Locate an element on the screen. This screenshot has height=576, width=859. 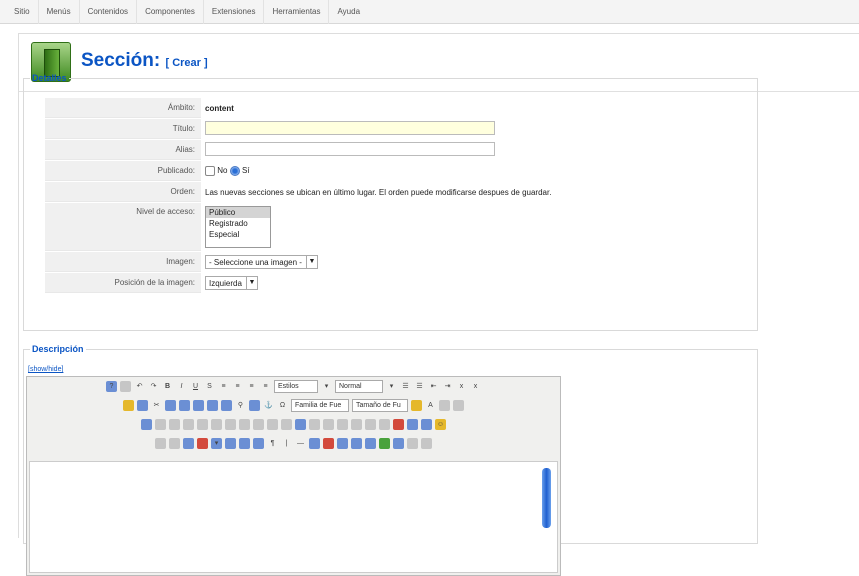
underline-icon: U is located at coordinates (195, 386).